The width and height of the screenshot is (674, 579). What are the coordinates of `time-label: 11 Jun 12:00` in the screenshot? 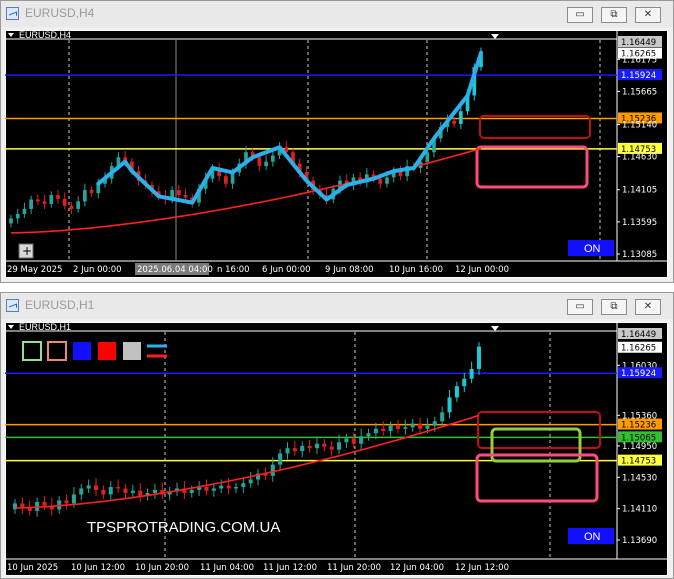 It's located at (290, 568).